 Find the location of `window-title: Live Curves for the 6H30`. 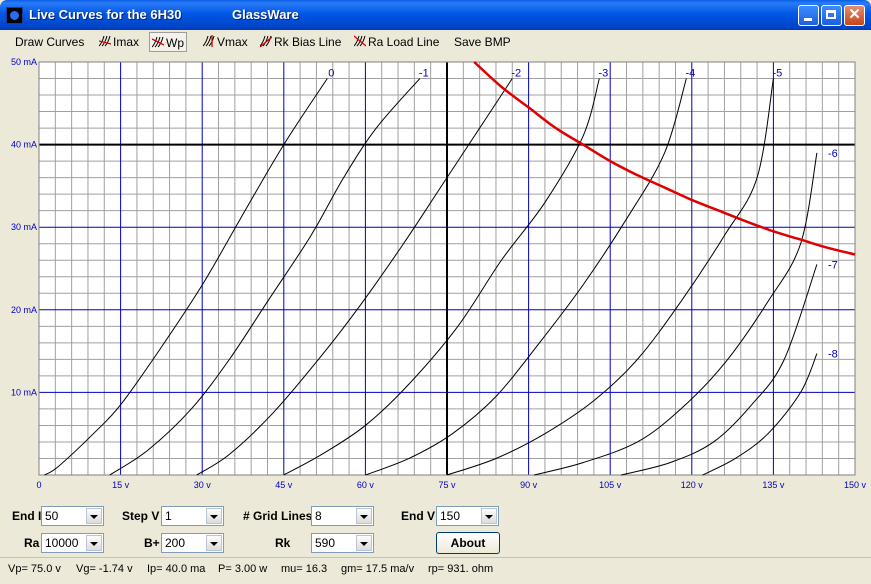

window-title: Live Curves for the 6H30 is located at coordinates (105, 14).